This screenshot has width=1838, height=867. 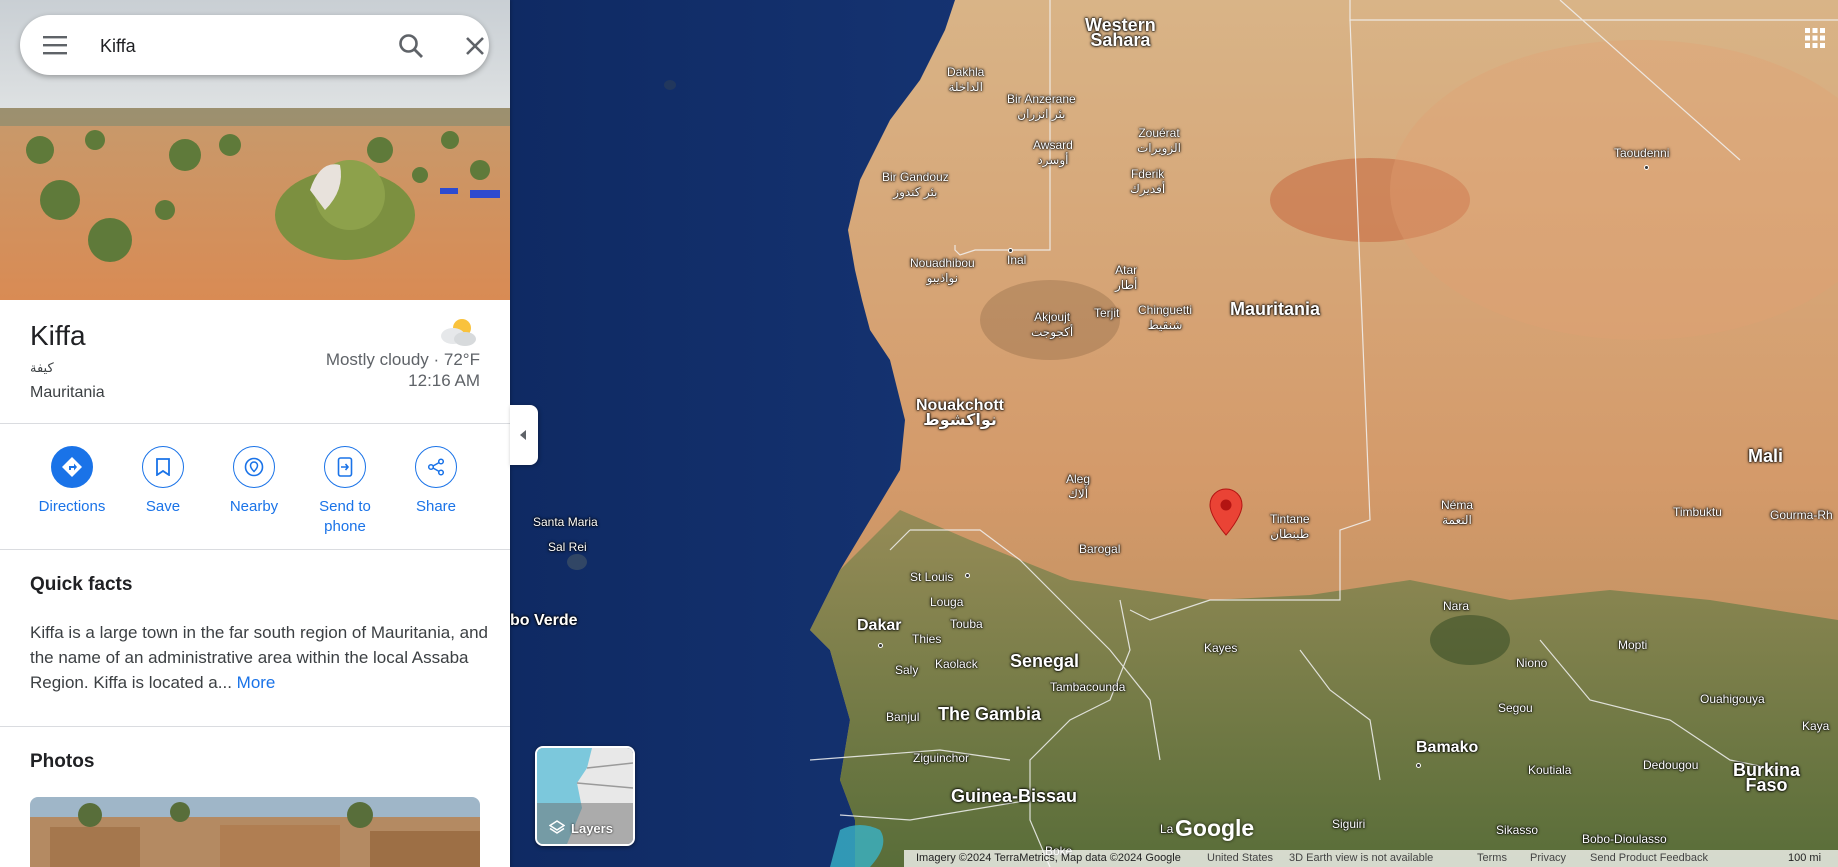 I want to click on photo-thumbnail, so click(x=255, y=832).